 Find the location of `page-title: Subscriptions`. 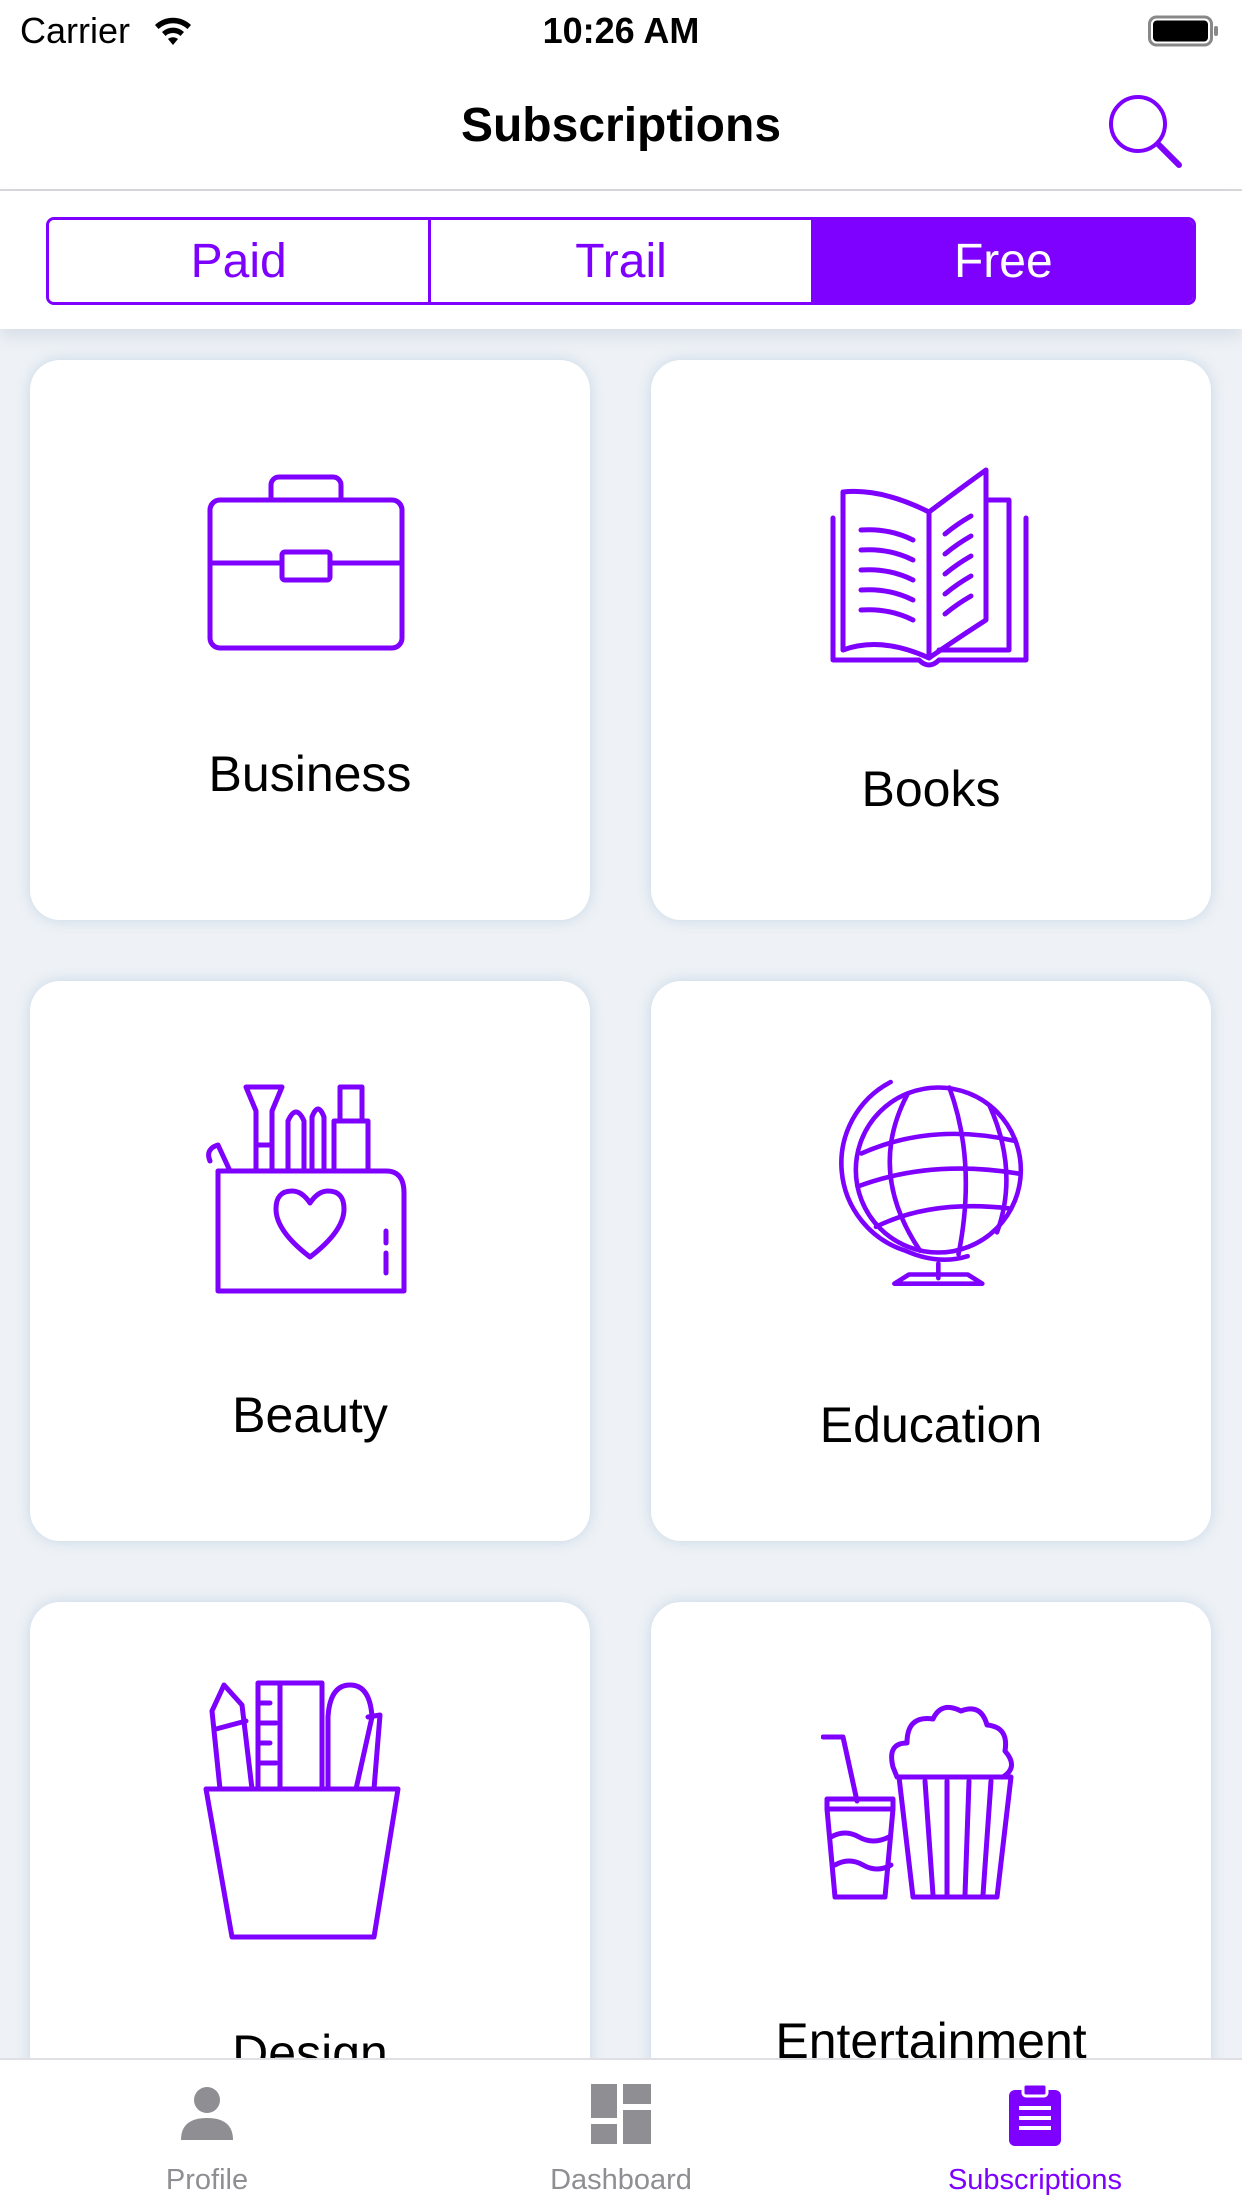

page-title: Subscriptions is located at coordinates (621, 125).